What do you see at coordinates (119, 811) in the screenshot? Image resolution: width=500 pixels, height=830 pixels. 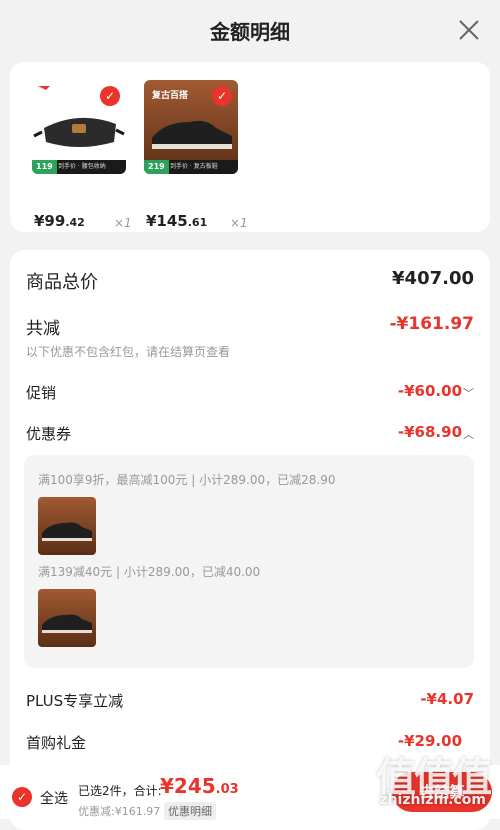 I see `saved-amount: 优惠减:¥161.97` at bounding box center [119, 811].